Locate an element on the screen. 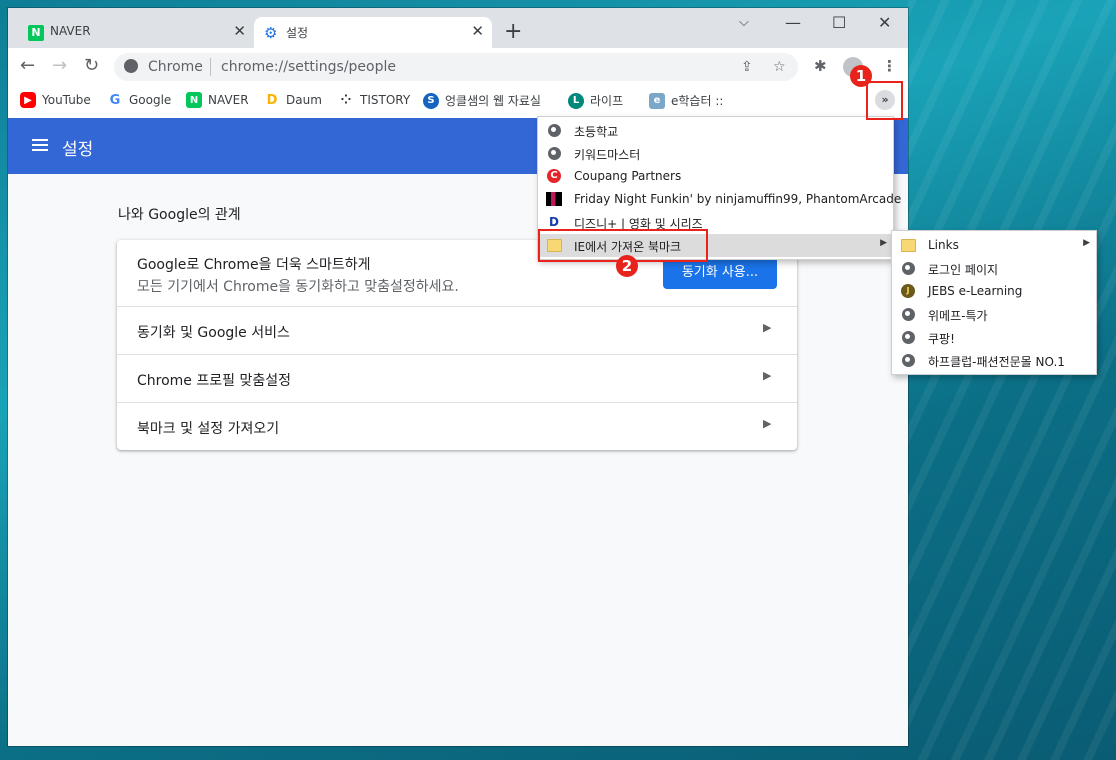 The width and height of the screenshot is (1116, 760). submenu-item-halfclub: 하프클럽-패션전문몰 NO.1 is located at coordinates (994, 360).